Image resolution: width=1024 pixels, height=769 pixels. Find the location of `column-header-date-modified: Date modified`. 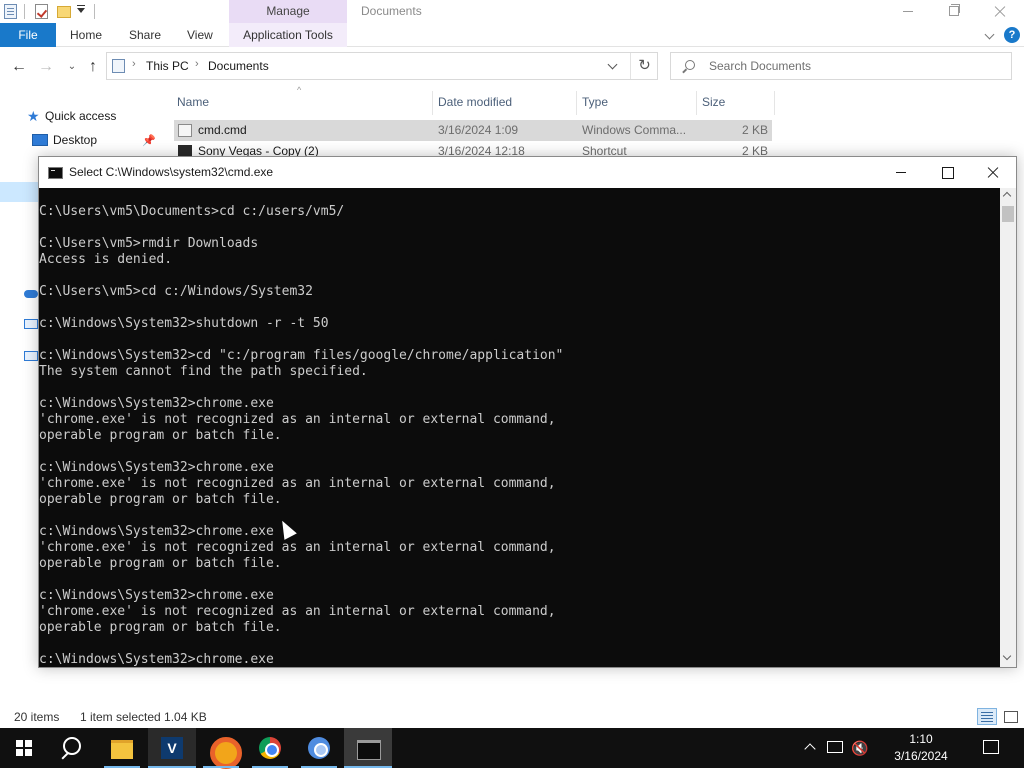

column-header-date-modified: Date modified is located at coordinates (475, 104).